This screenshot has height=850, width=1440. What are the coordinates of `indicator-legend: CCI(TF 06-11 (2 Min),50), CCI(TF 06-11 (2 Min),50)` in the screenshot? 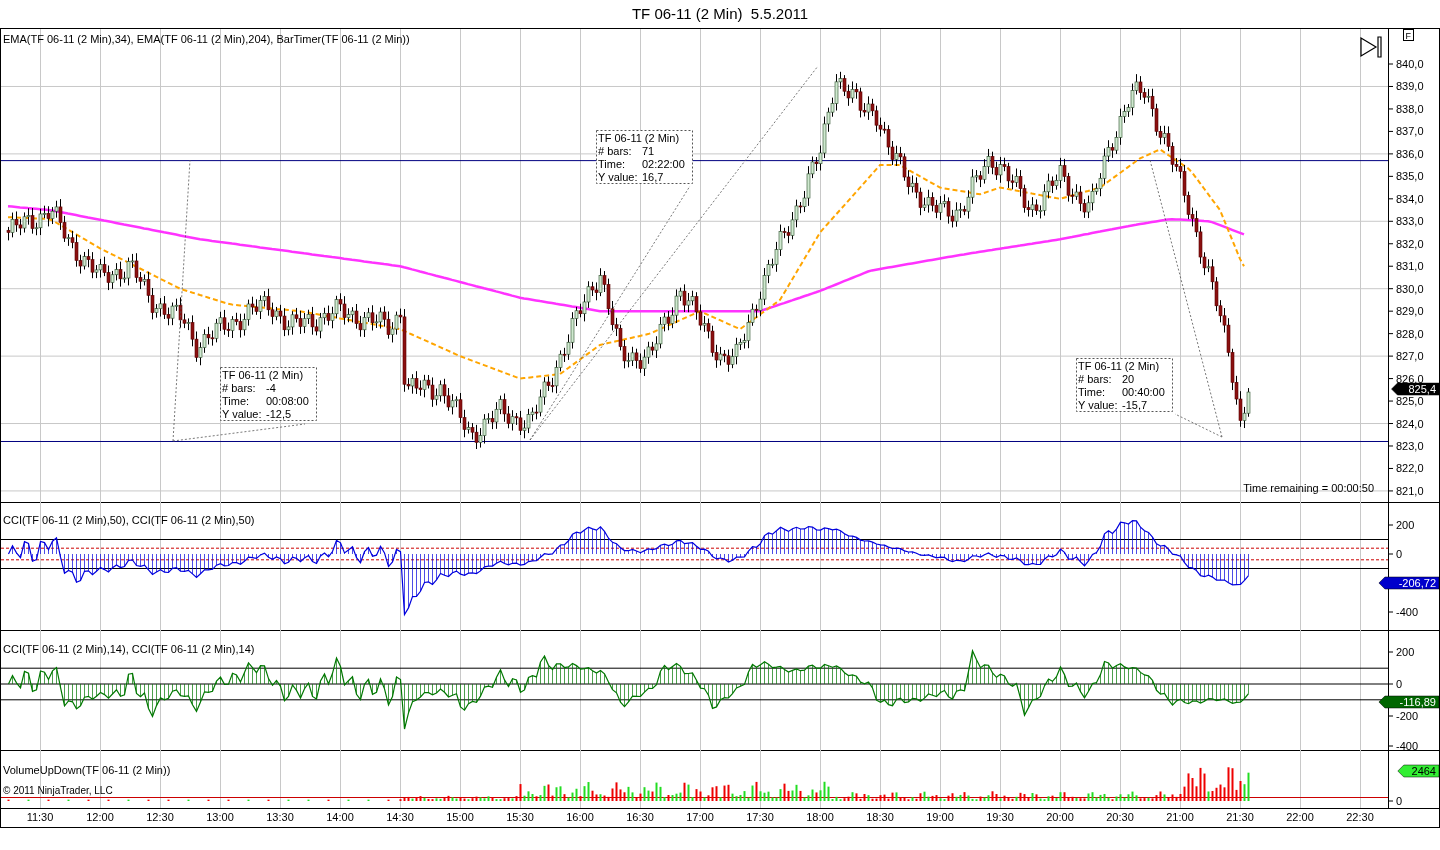 It's located at (129, 520).